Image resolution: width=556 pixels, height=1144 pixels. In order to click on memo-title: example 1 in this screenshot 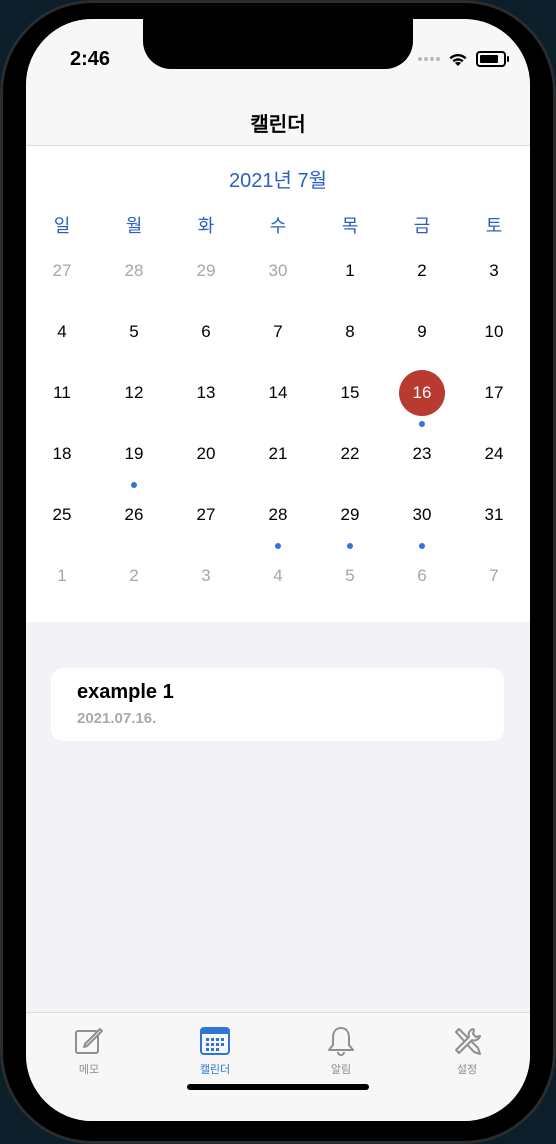, I will do `click(125, 692)`.